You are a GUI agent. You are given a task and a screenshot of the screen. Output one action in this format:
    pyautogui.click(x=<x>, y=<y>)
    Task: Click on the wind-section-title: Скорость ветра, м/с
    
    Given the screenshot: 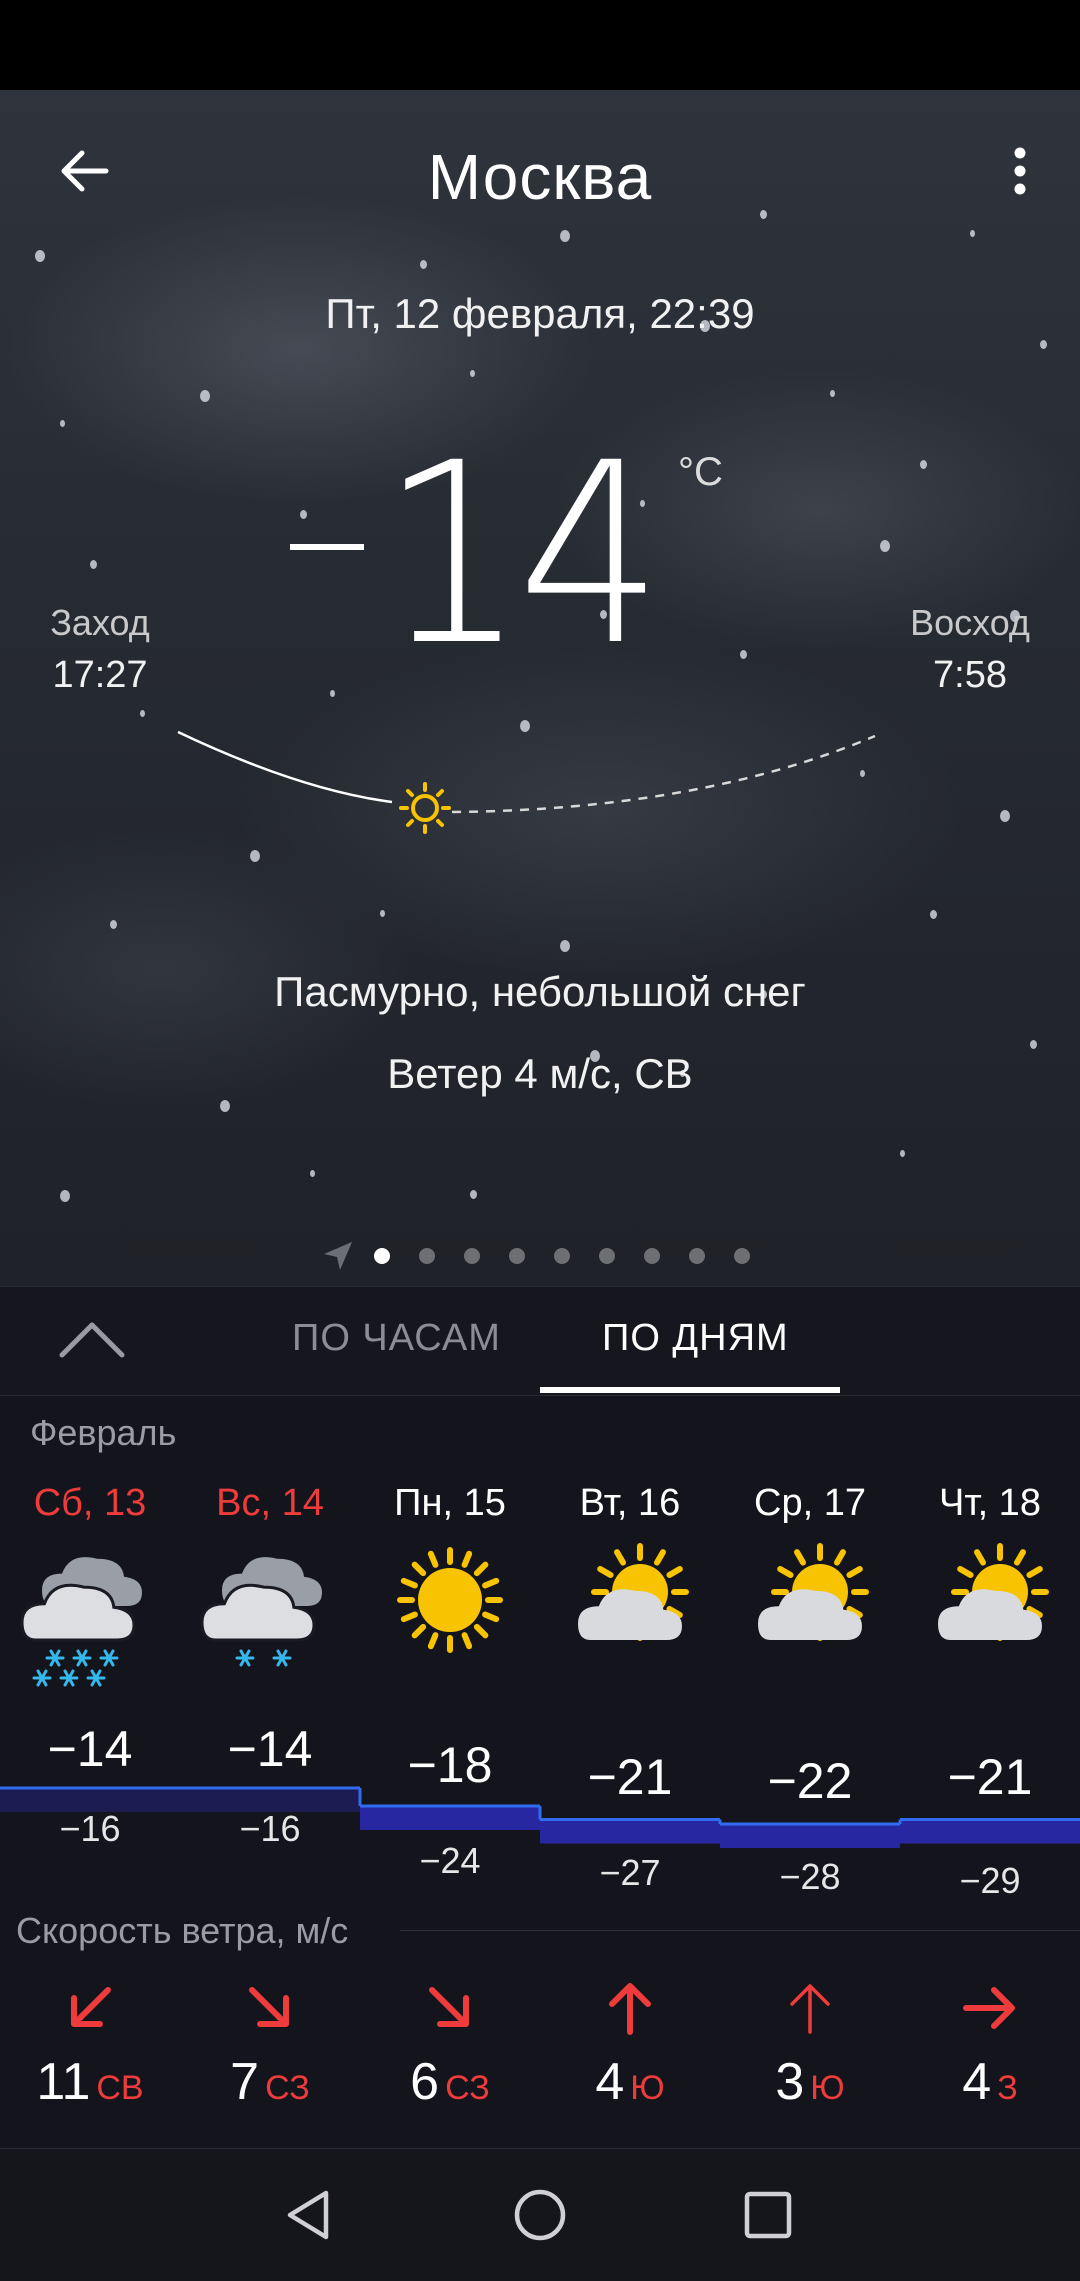 What is the action you would take?
    pyautogui.click(x=182, y=1930)
    